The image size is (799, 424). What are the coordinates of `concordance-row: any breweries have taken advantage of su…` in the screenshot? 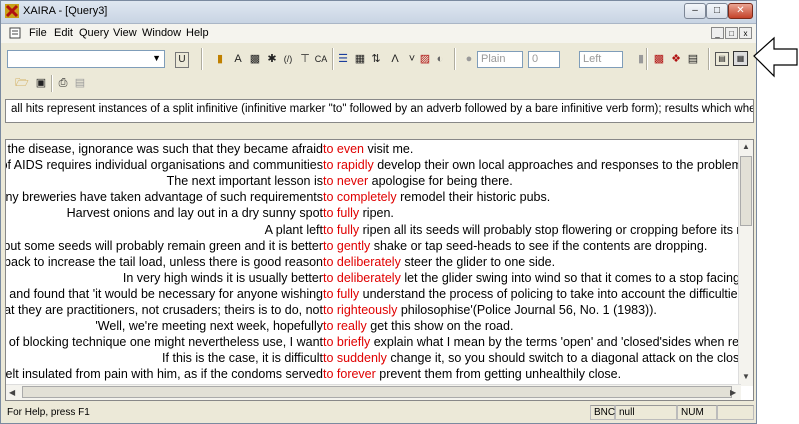 It's located at (373, 198).